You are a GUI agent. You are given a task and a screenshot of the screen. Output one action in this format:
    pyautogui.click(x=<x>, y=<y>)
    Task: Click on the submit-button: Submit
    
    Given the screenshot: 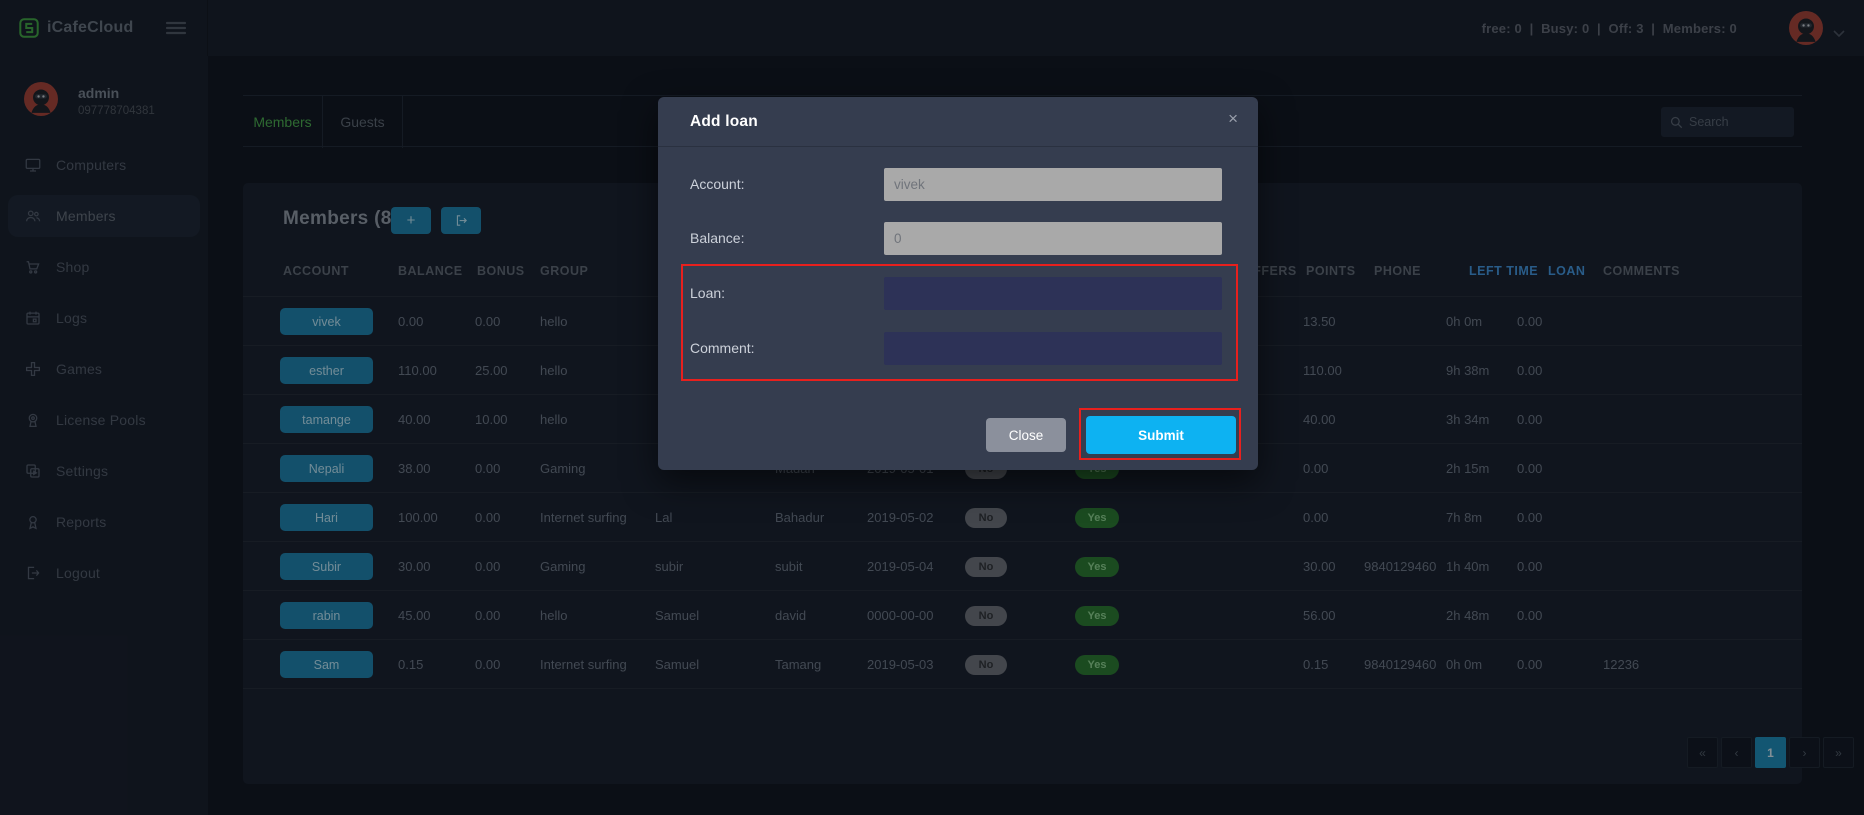 What is the action you would take?
    pyautogui.click(x=1161, y=435)
    